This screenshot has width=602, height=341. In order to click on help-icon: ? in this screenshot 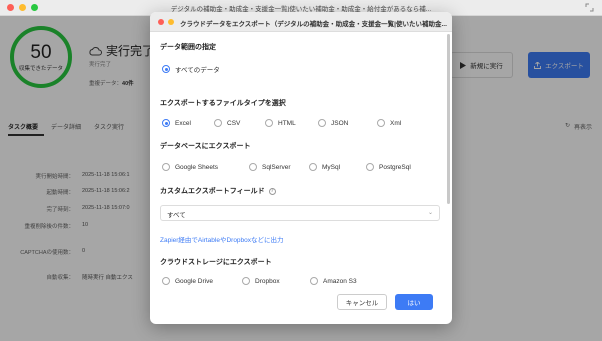, I will do `click(272, 191)`.